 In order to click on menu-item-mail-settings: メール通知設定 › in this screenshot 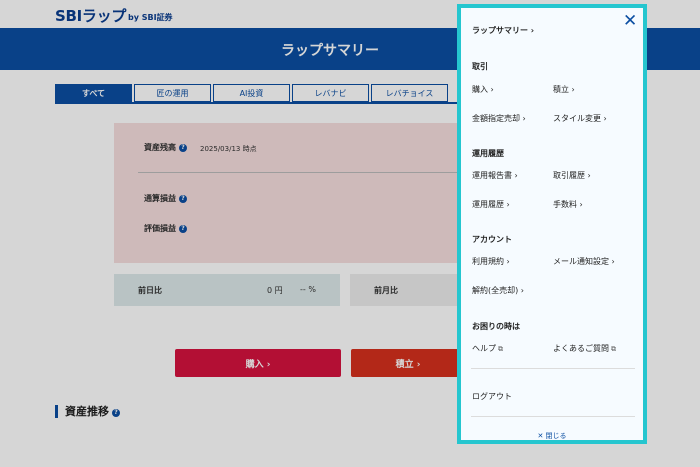, I will do `click(584, 261)`.